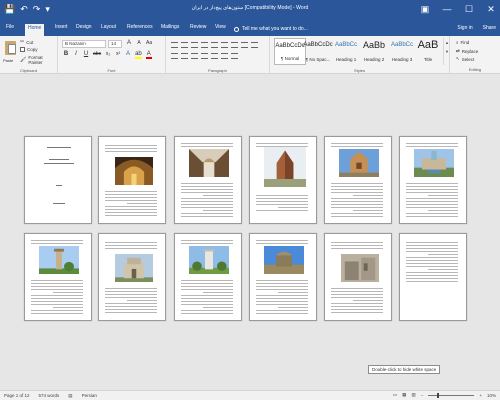  What do you see at coordinates (464, 28) in the screenshot?
I see `sign-in-link: Sign in` at bounding box center [464, 28].